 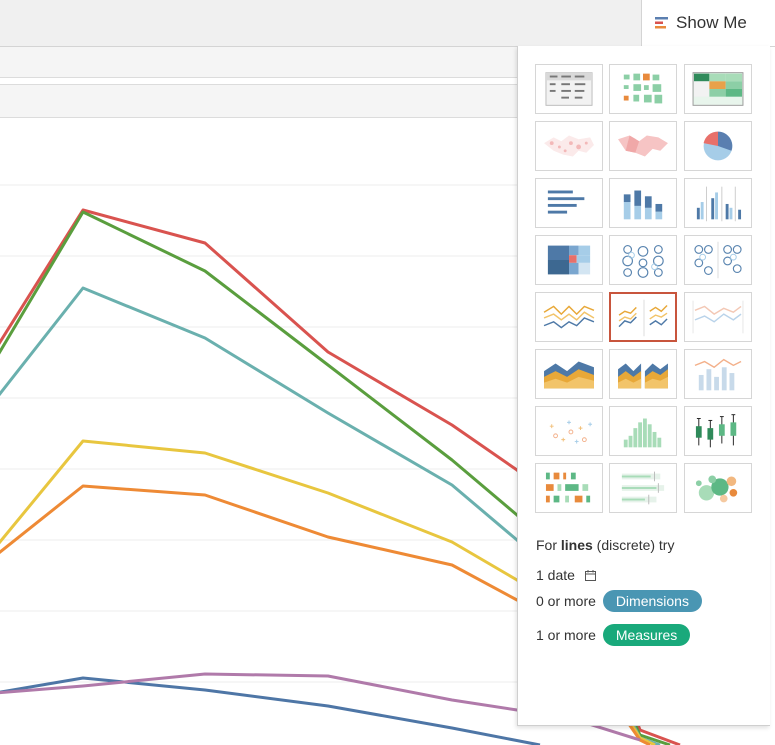 I want to click on chart-type-text-table, so click(x=569, y=89).